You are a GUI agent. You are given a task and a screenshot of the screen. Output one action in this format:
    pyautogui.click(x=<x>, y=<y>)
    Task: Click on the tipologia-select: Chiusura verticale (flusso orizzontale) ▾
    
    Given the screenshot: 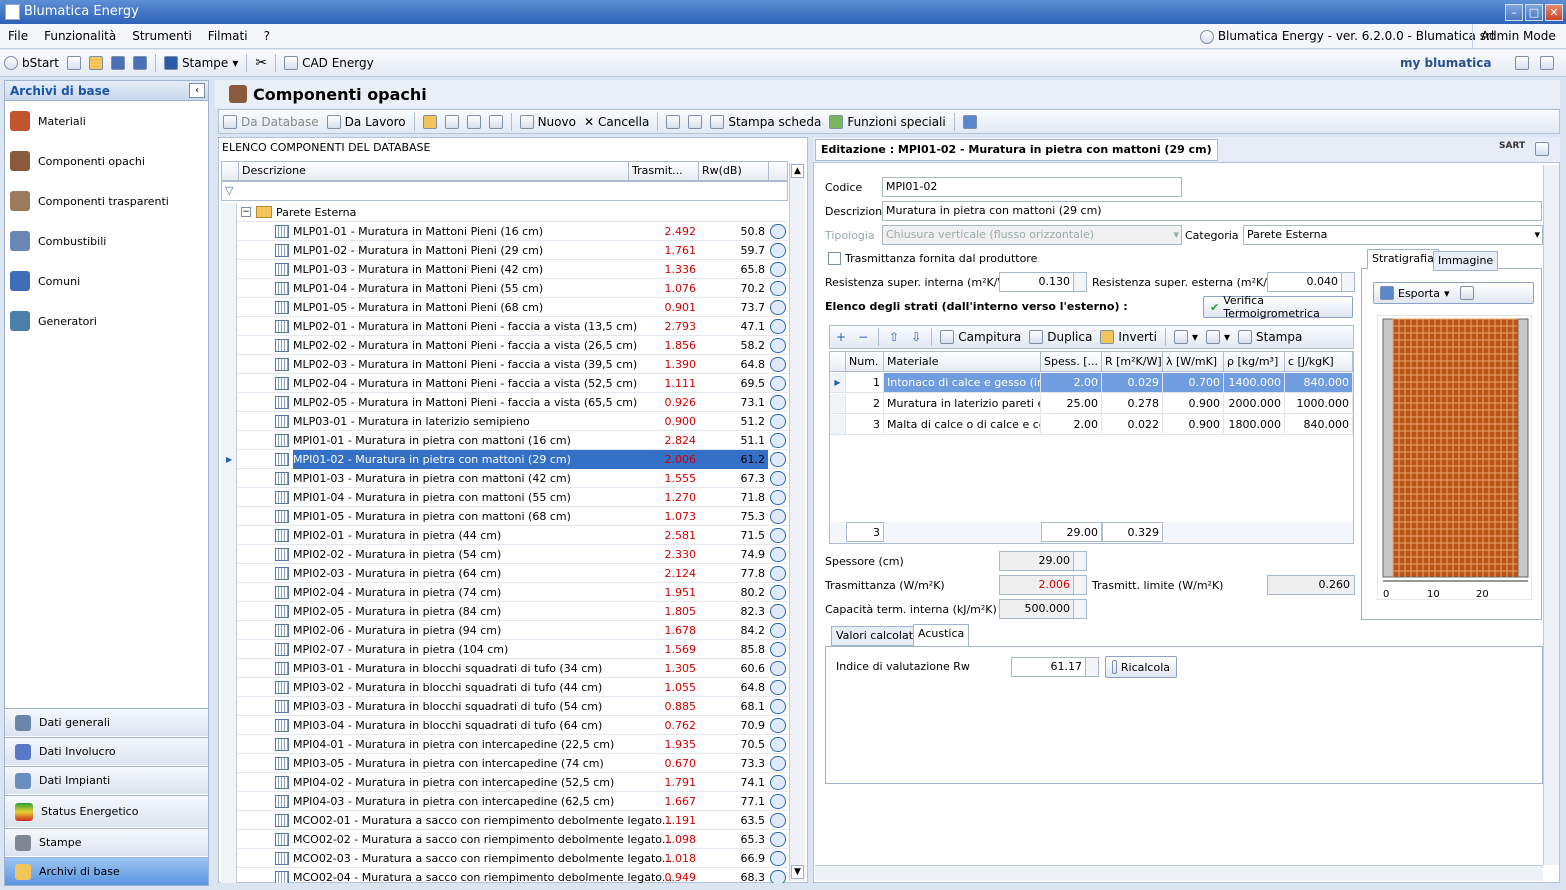 What is the action you would take?
    pyautogui.click(x=1032, y=235)
    